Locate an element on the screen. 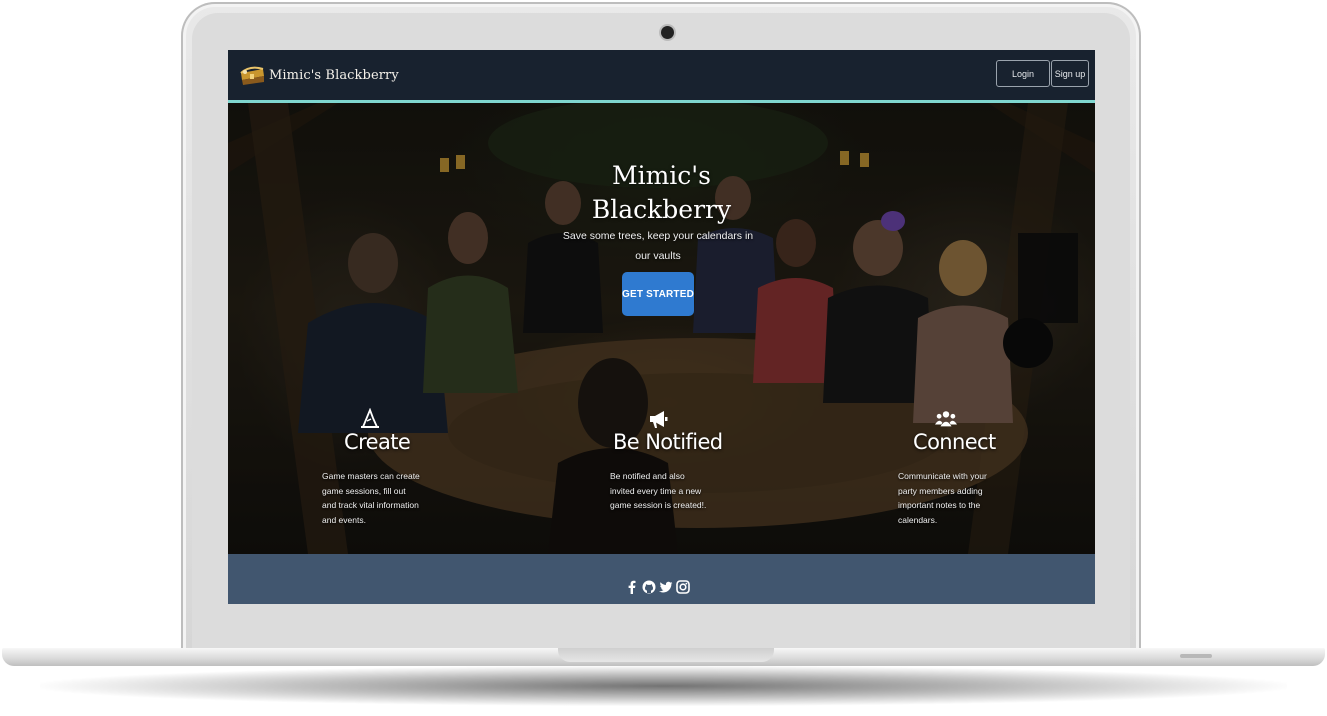 This screenshot has width=1327, height=716. camera-icon is located at coordinates (667, 32).